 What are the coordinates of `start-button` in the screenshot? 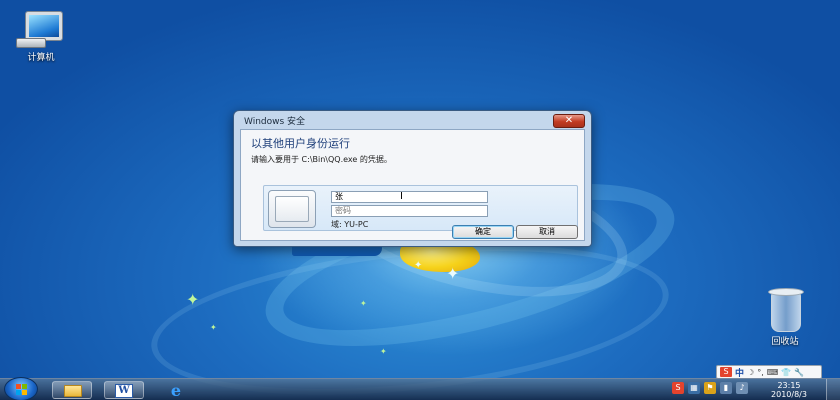 It's located at (21, 388).